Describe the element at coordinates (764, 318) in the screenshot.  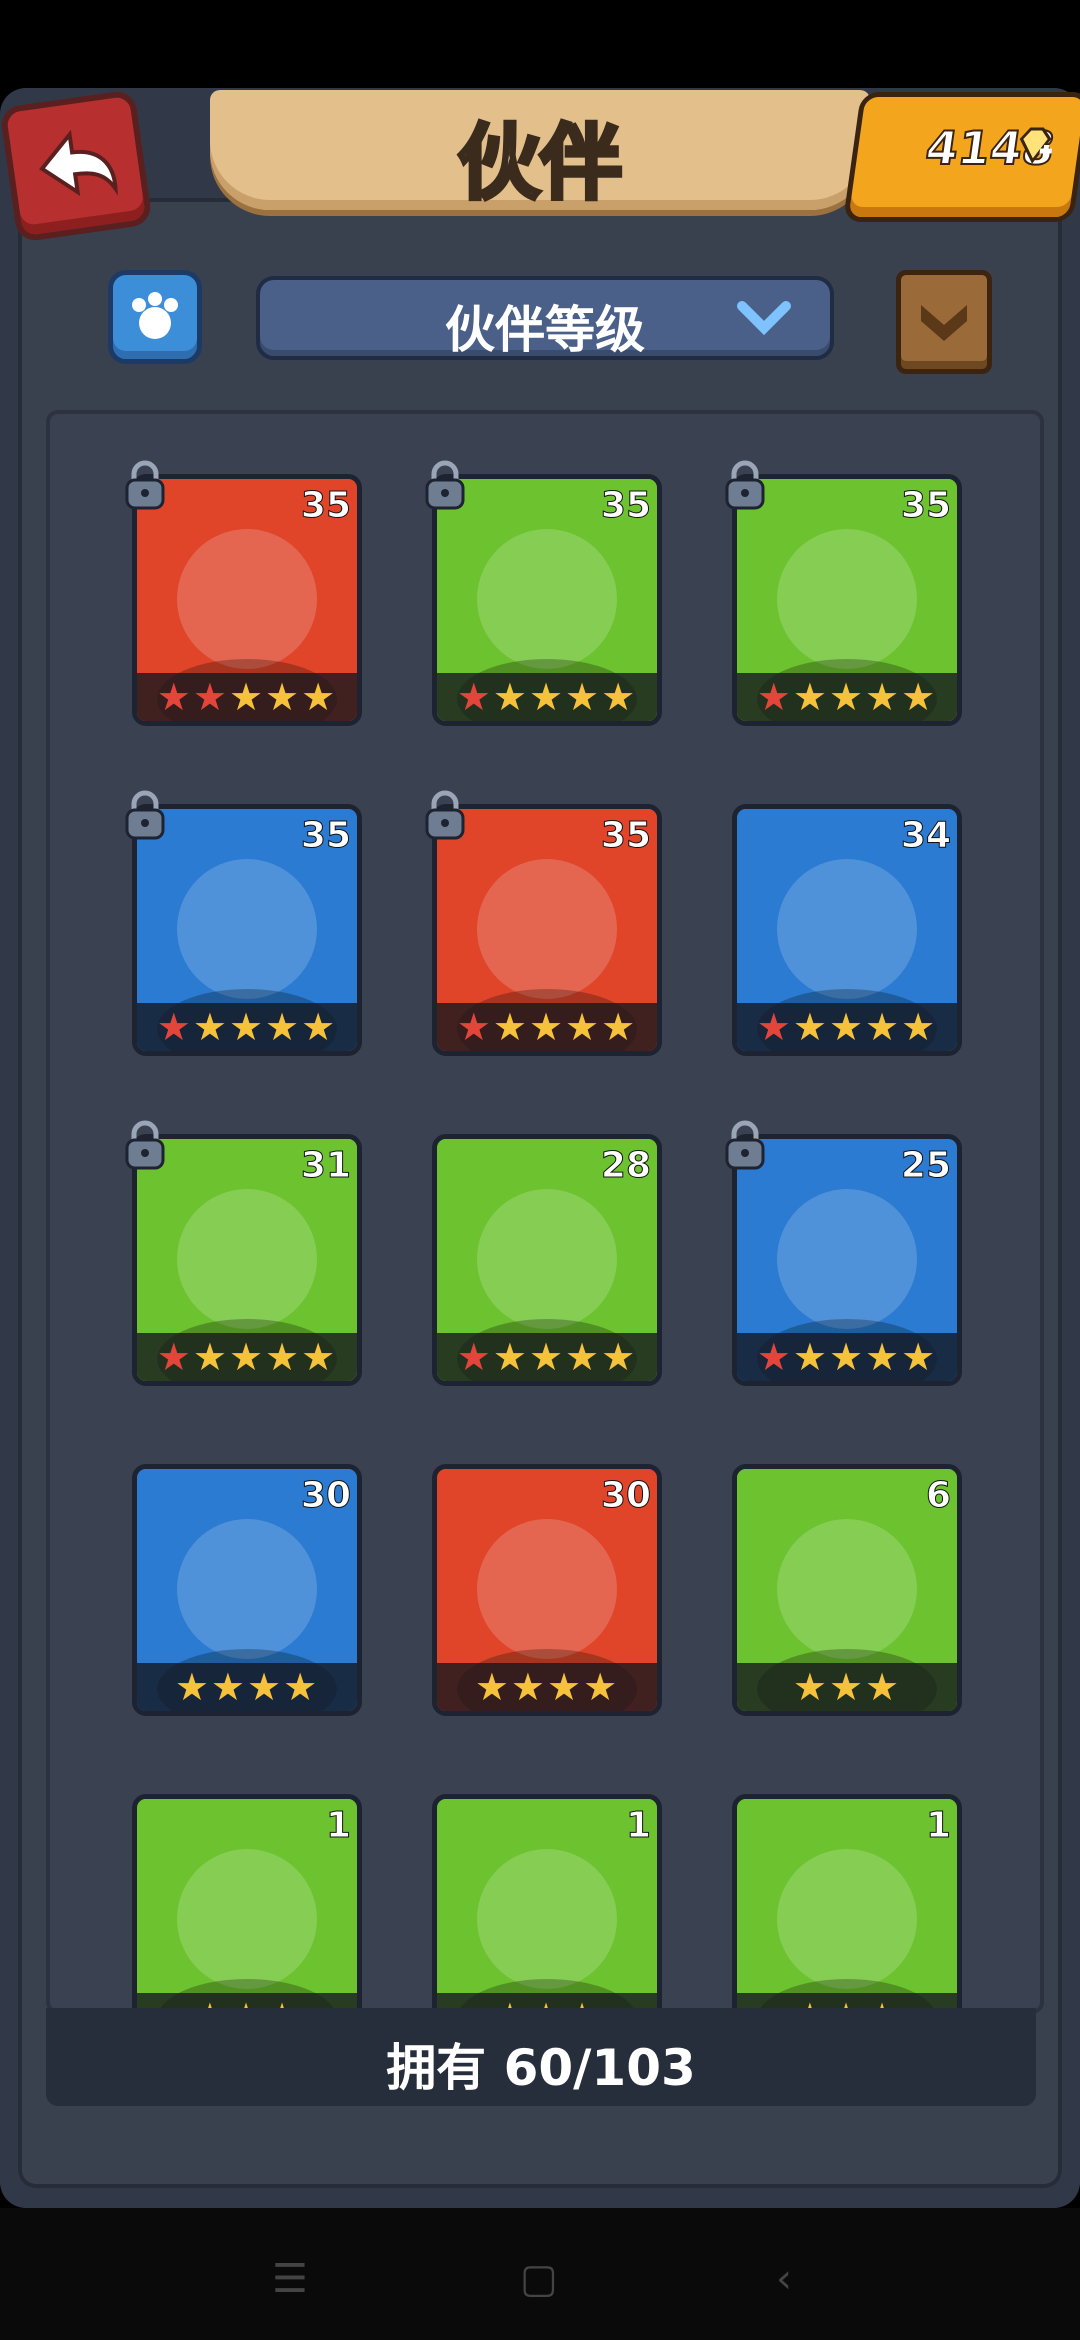
I see `chevron-down-icon` at that location.